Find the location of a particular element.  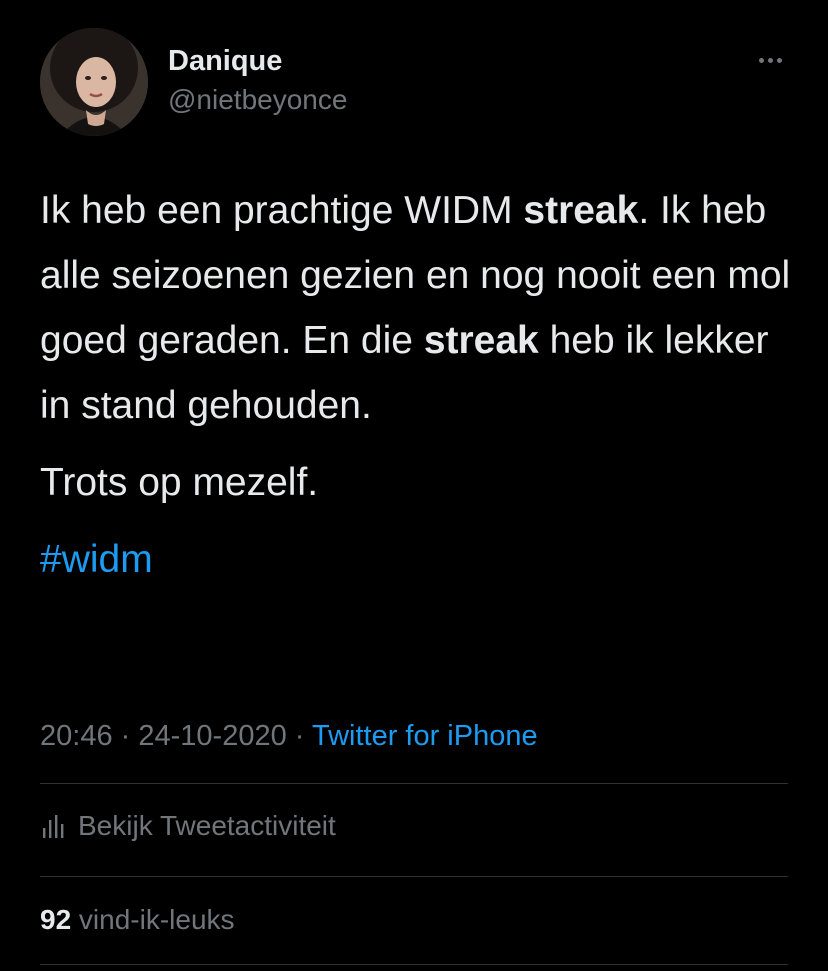

tweet-source-link: Twitter for iPhone is located at coordinates (425, 736).